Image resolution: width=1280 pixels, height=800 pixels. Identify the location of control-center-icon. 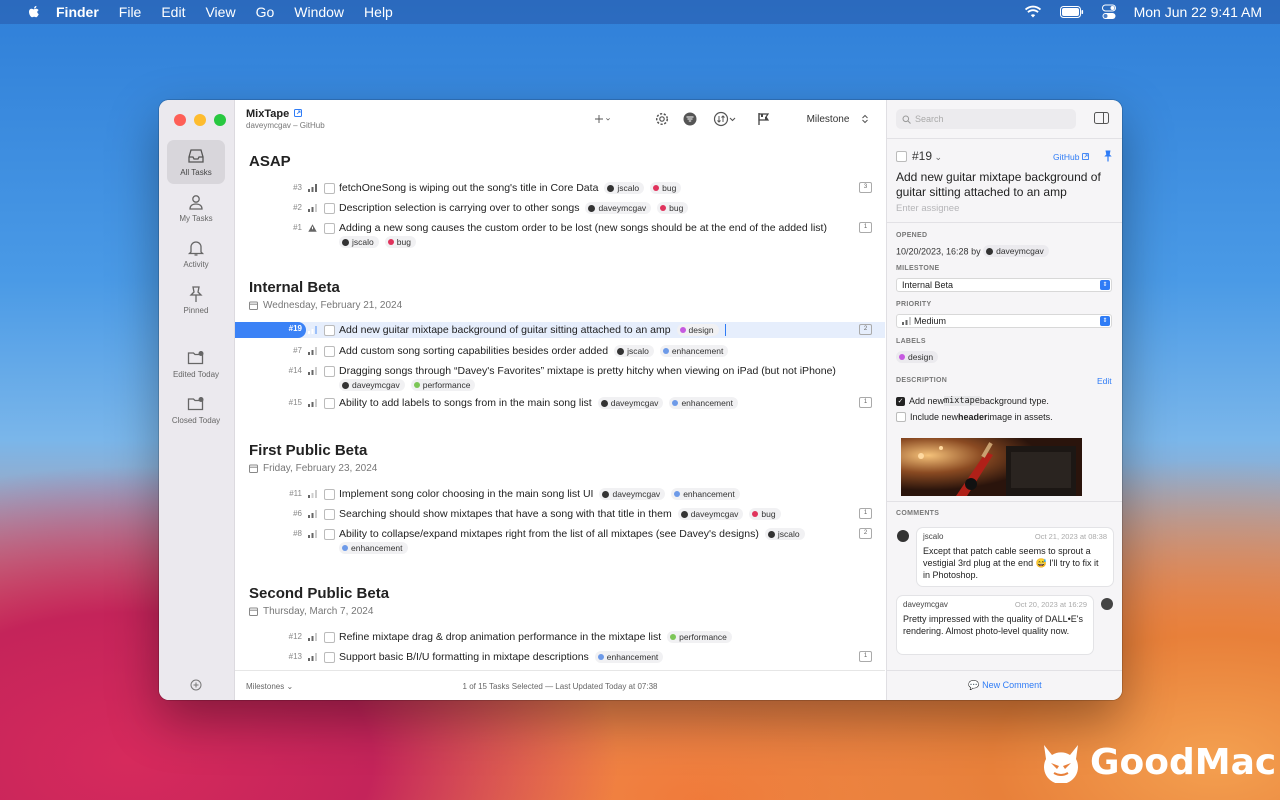
(1108, 12).